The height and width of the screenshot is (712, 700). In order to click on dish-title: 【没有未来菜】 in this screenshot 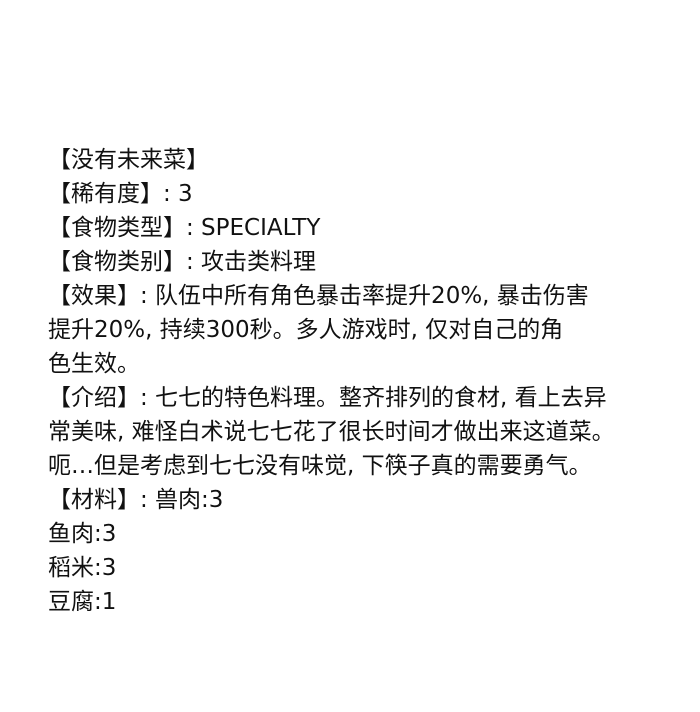, I will do `click(128, 160)`.